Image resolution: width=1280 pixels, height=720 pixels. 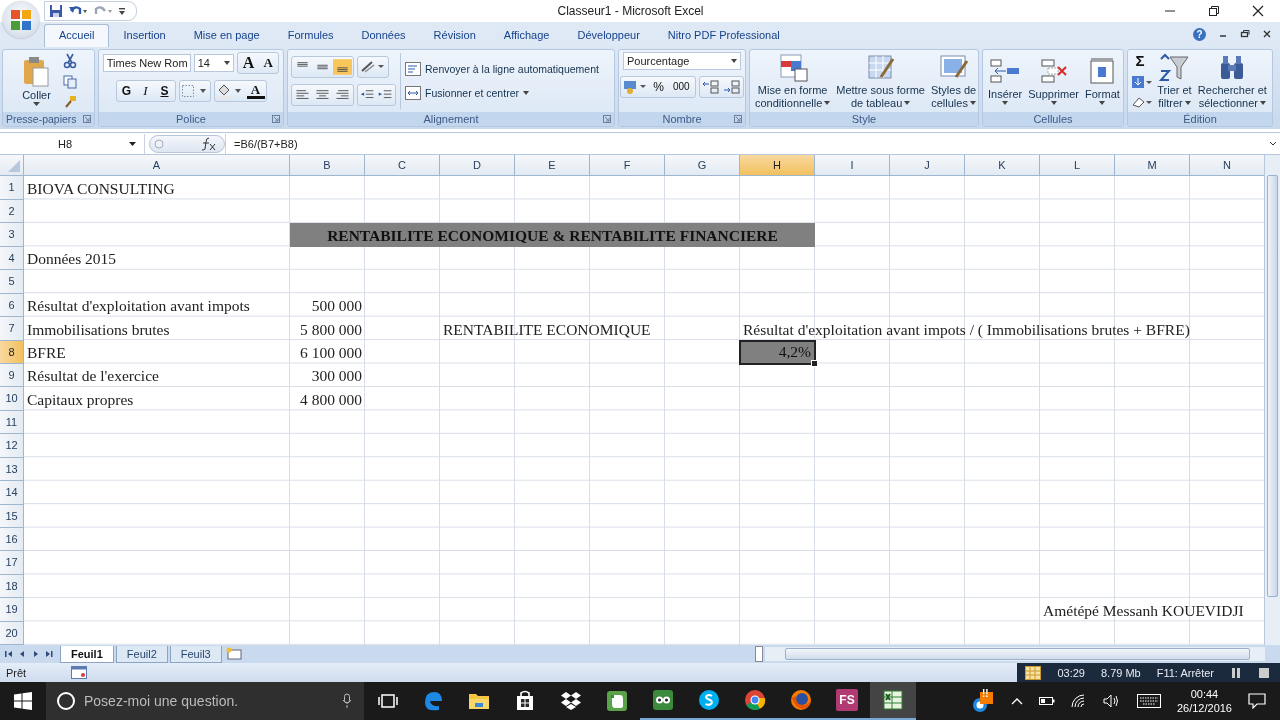 I want to click on row-header: 17, so click(x=12, y=563).